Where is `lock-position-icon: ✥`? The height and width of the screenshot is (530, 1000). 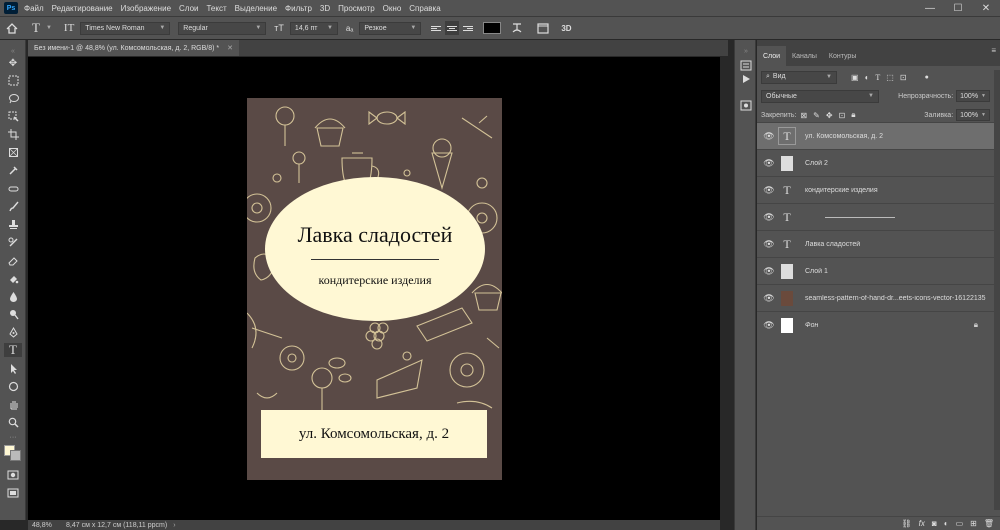 lock-position-icon: ✥ is located at coordinates (829, 115).